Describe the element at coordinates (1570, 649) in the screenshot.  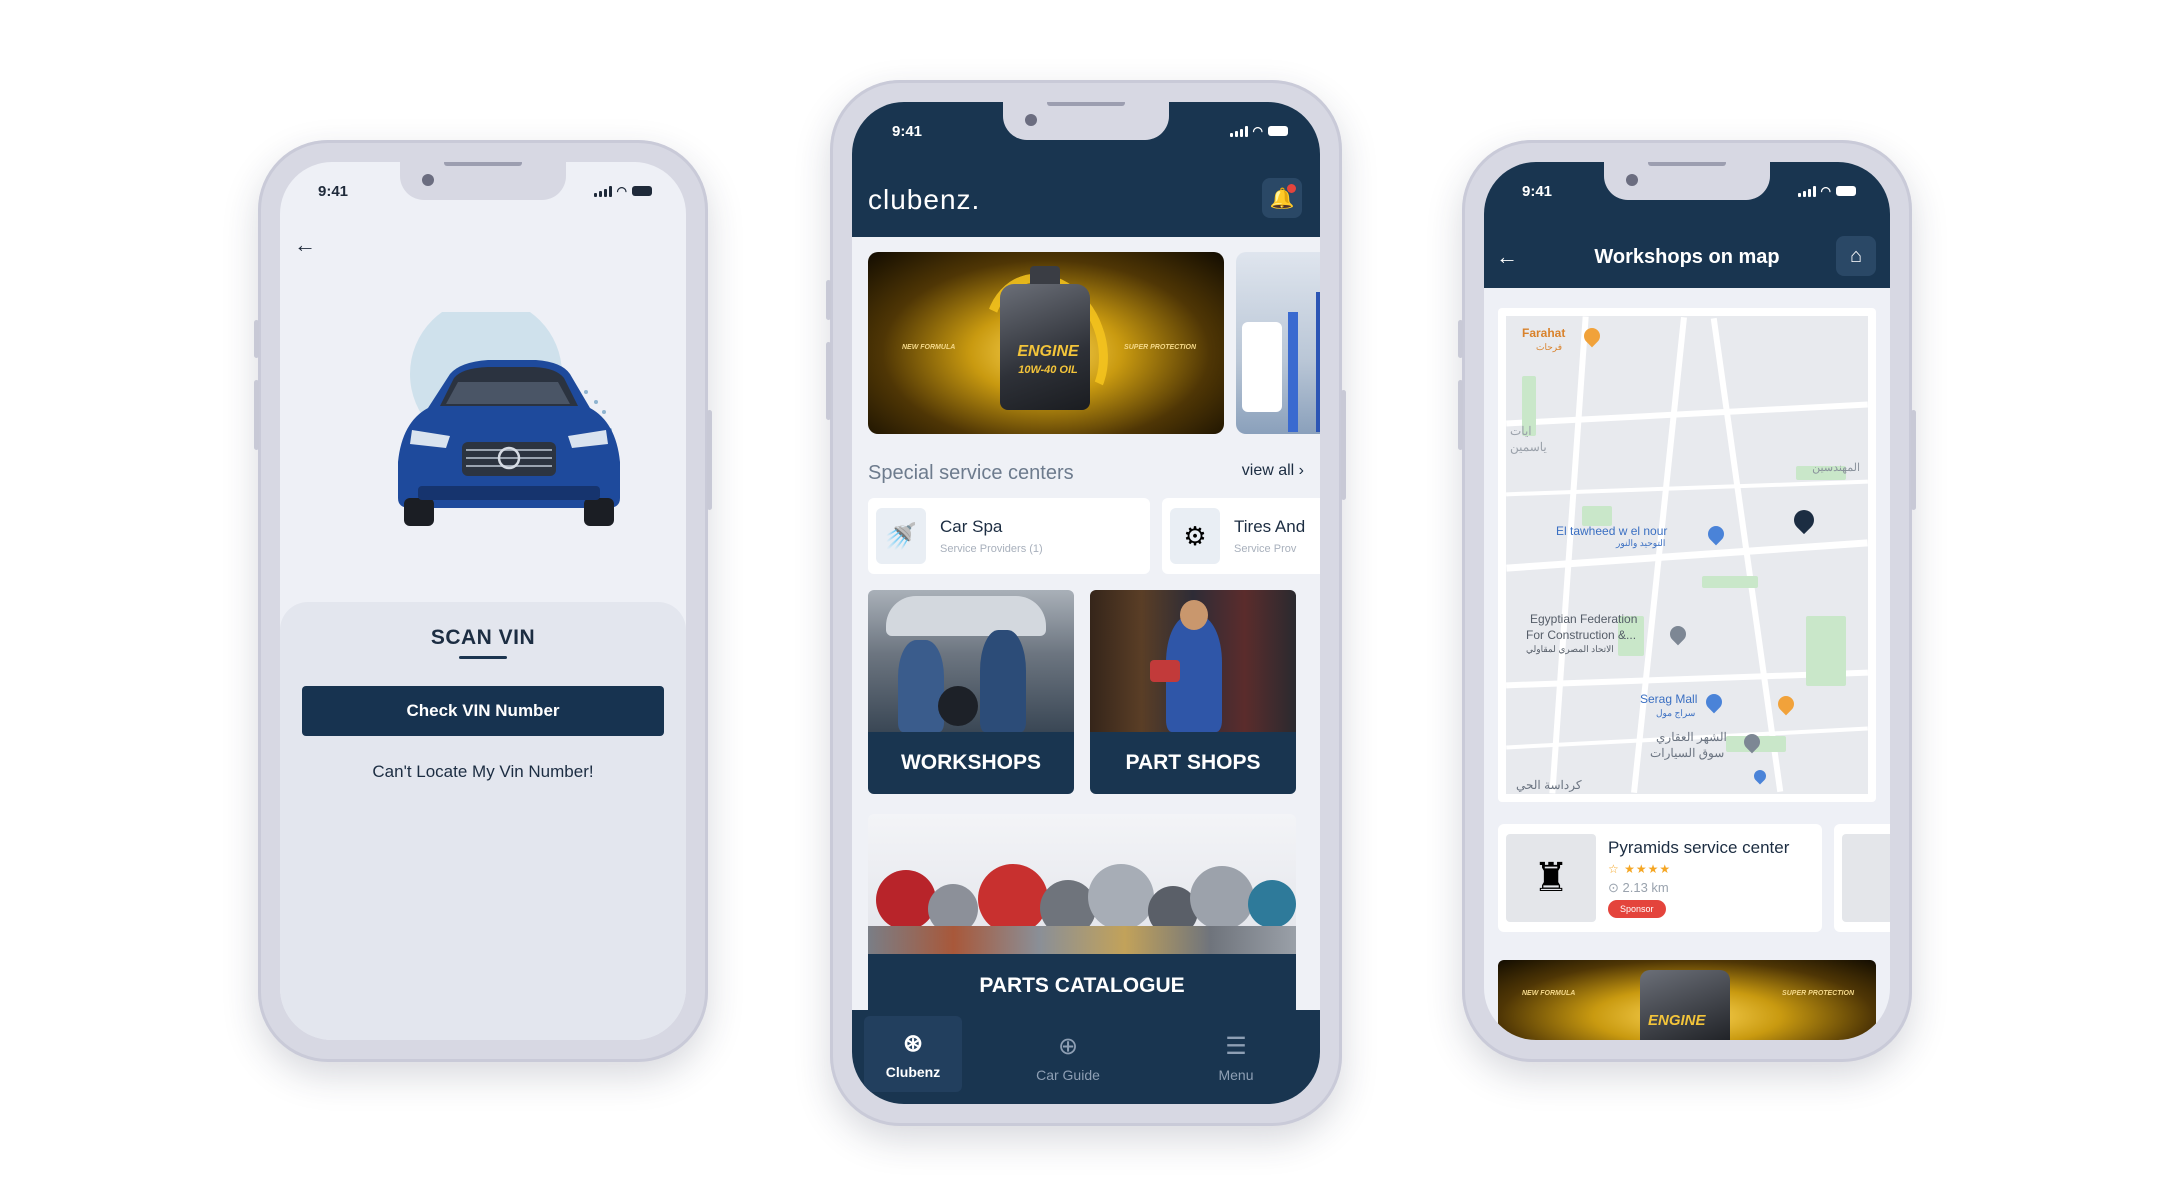
I see `map-label-federation-ar: الاتحاد المصري لمقاولي` at that location.